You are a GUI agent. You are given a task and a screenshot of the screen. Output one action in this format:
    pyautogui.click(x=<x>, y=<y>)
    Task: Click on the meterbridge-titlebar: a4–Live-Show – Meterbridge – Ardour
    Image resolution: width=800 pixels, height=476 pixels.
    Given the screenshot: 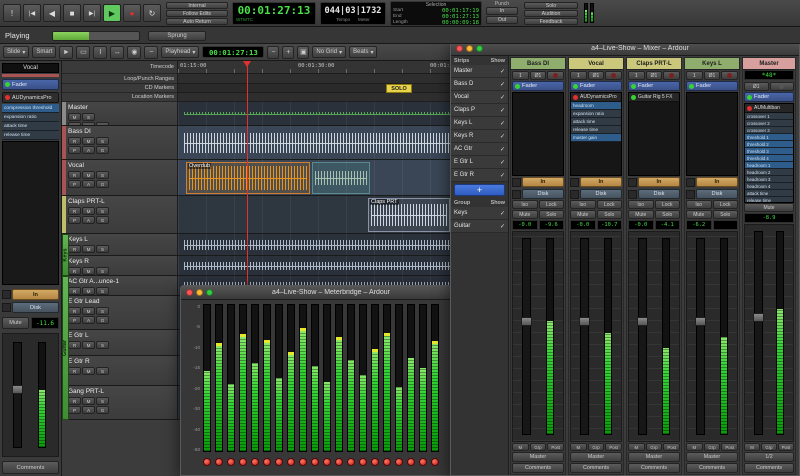 What is the action you would take?
    pyautogui.click(x=316, y=293)
    